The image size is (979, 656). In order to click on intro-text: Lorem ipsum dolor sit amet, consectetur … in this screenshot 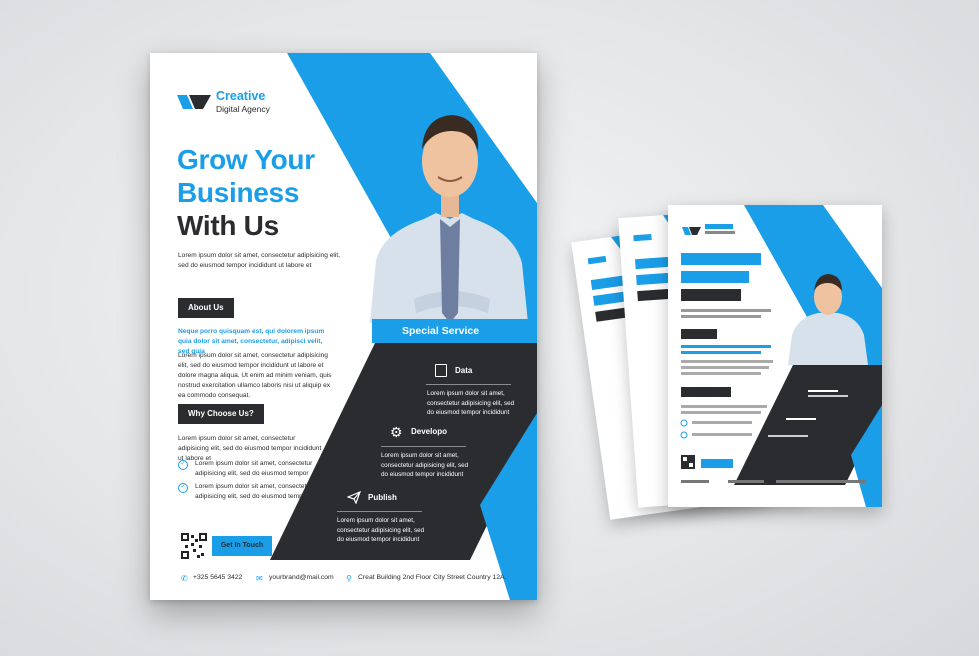, I will do `click(259, 260)`.